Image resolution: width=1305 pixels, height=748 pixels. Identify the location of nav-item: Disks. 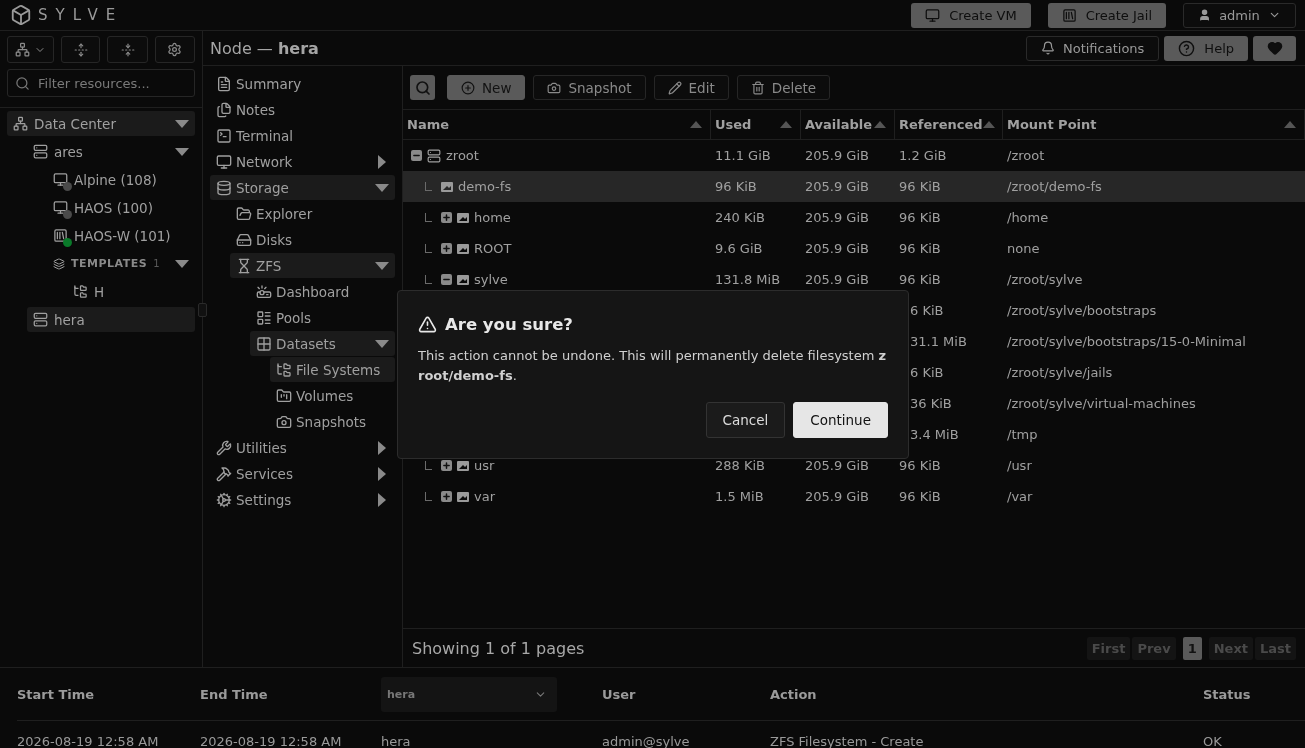
(312, 239).